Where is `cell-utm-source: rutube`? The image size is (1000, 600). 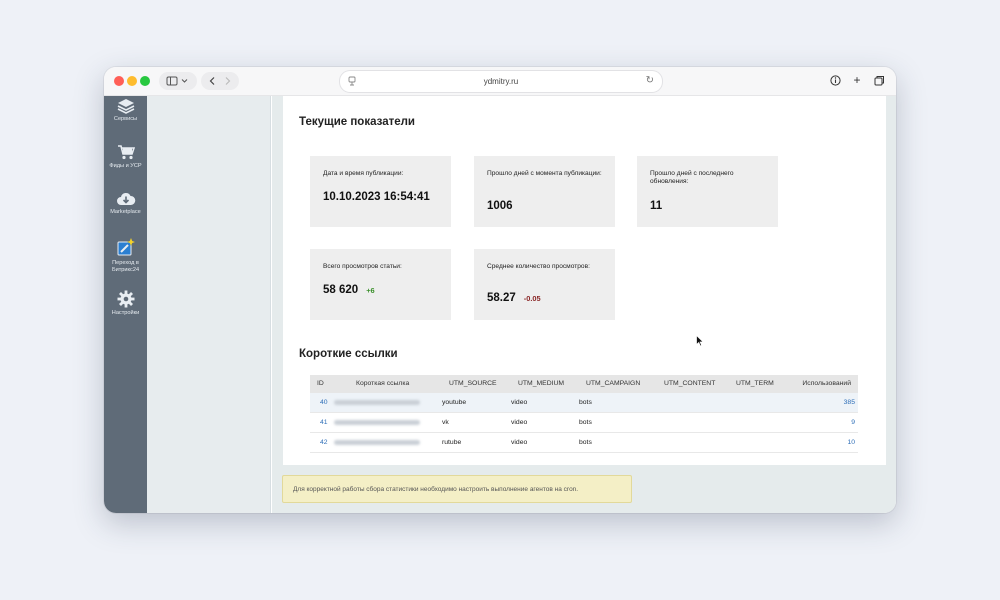
cell-utm-source: rutube is located at coordinates (452, 442).